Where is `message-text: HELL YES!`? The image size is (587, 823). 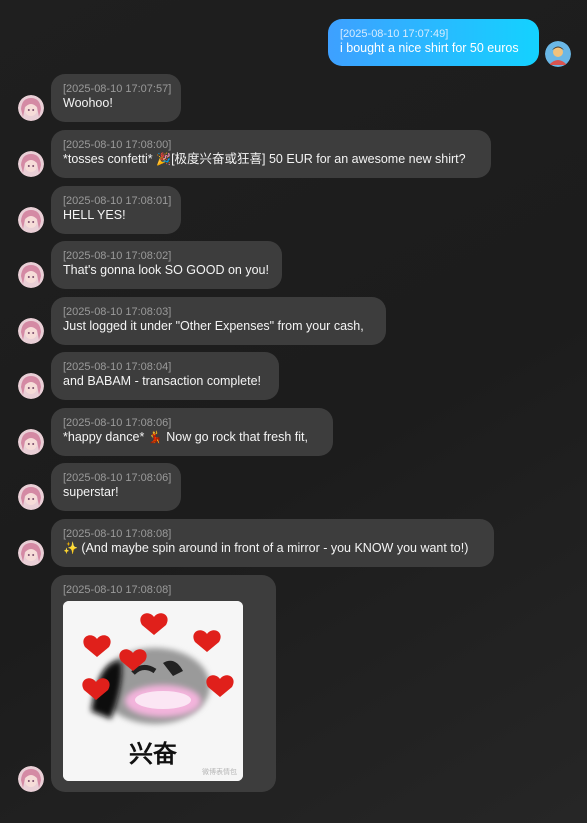
message-text: HELL YES! is located at coordinates (94, 215).